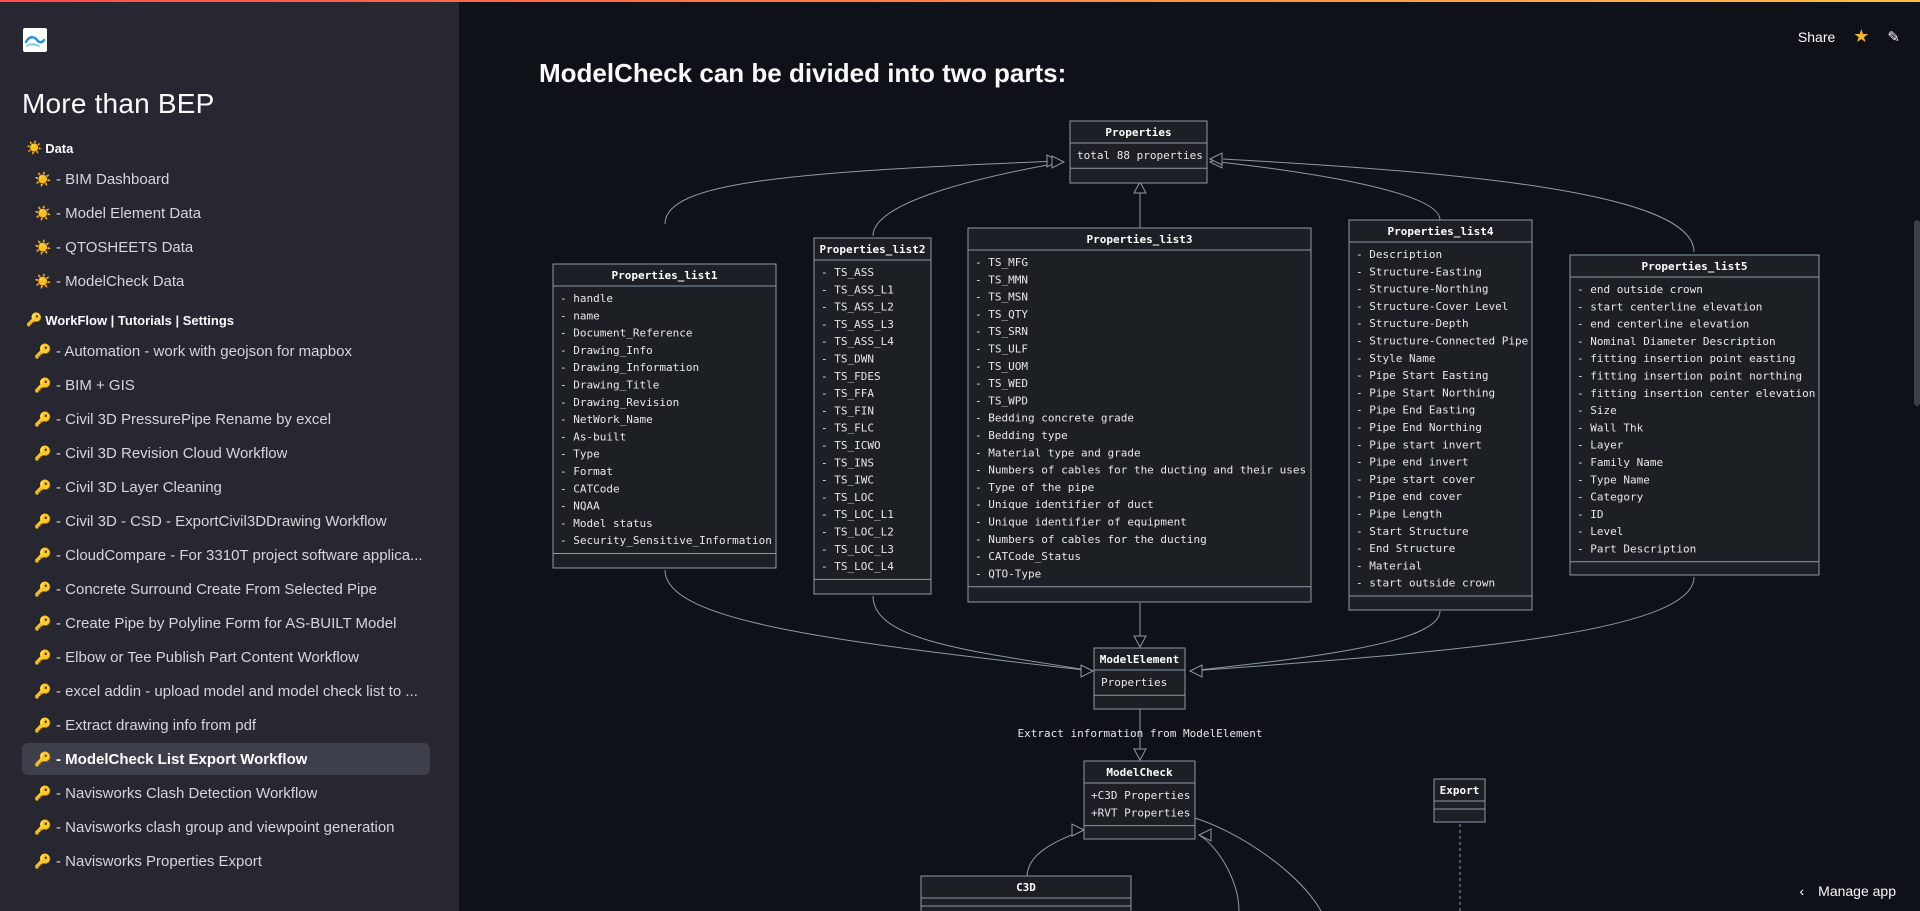  What do you see at coordinates (847, 497) in the screenshot?
I see `properties-list2-class-attribute: - TS_LOC` at bounding box center [847, 497].